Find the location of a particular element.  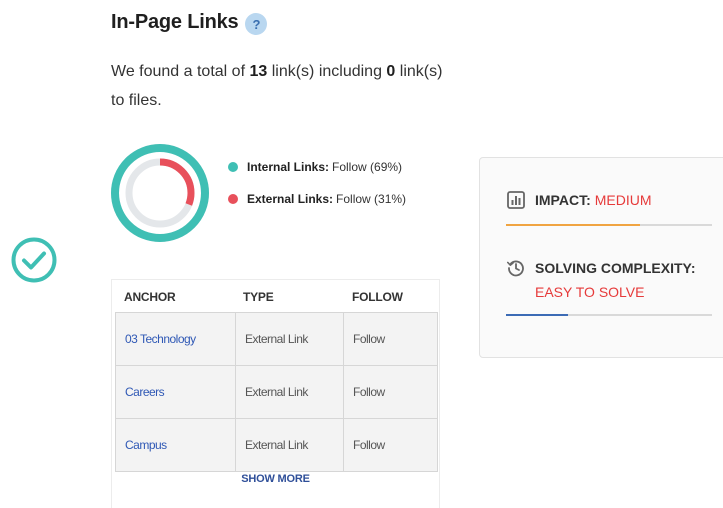

anchor-link: Campus is located at coordinates (176, 445).